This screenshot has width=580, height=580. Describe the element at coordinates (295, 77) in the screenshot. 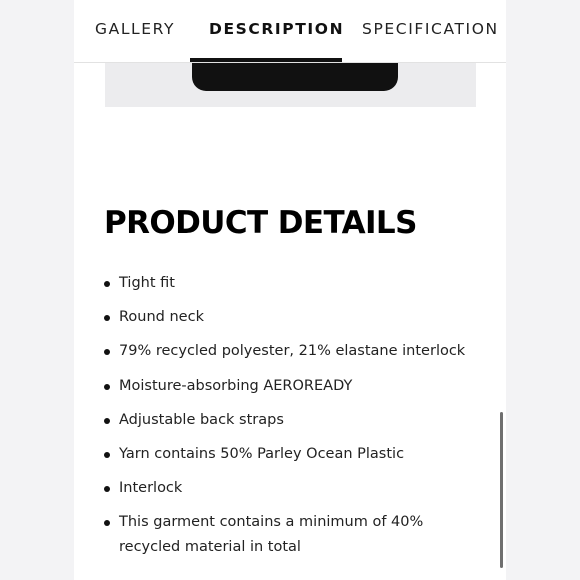

I see `product-garment-image` at that location.